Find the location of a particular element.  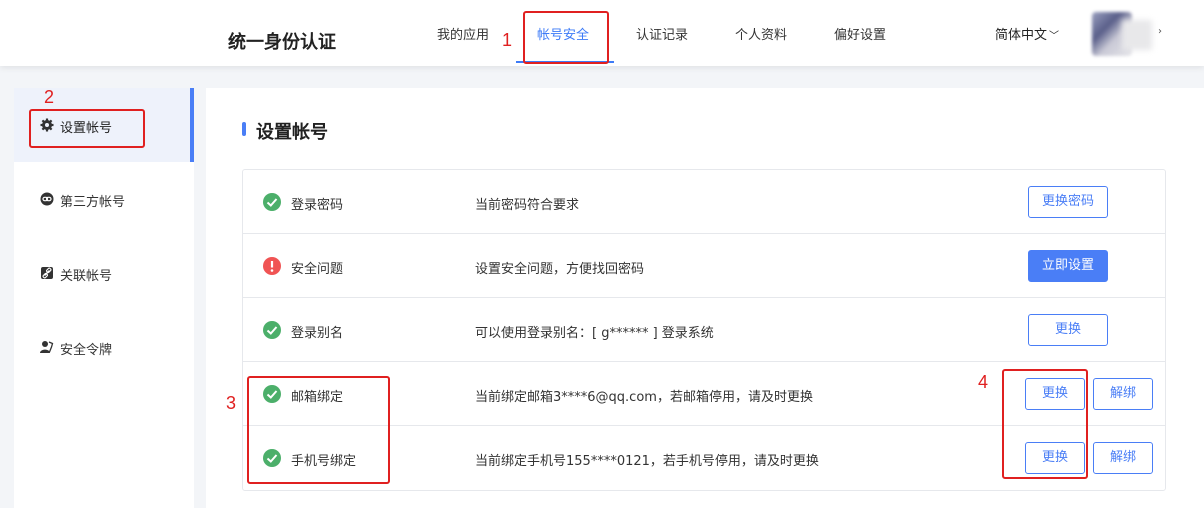

avatar-username-blurred is located at coordinates (1137, 35).